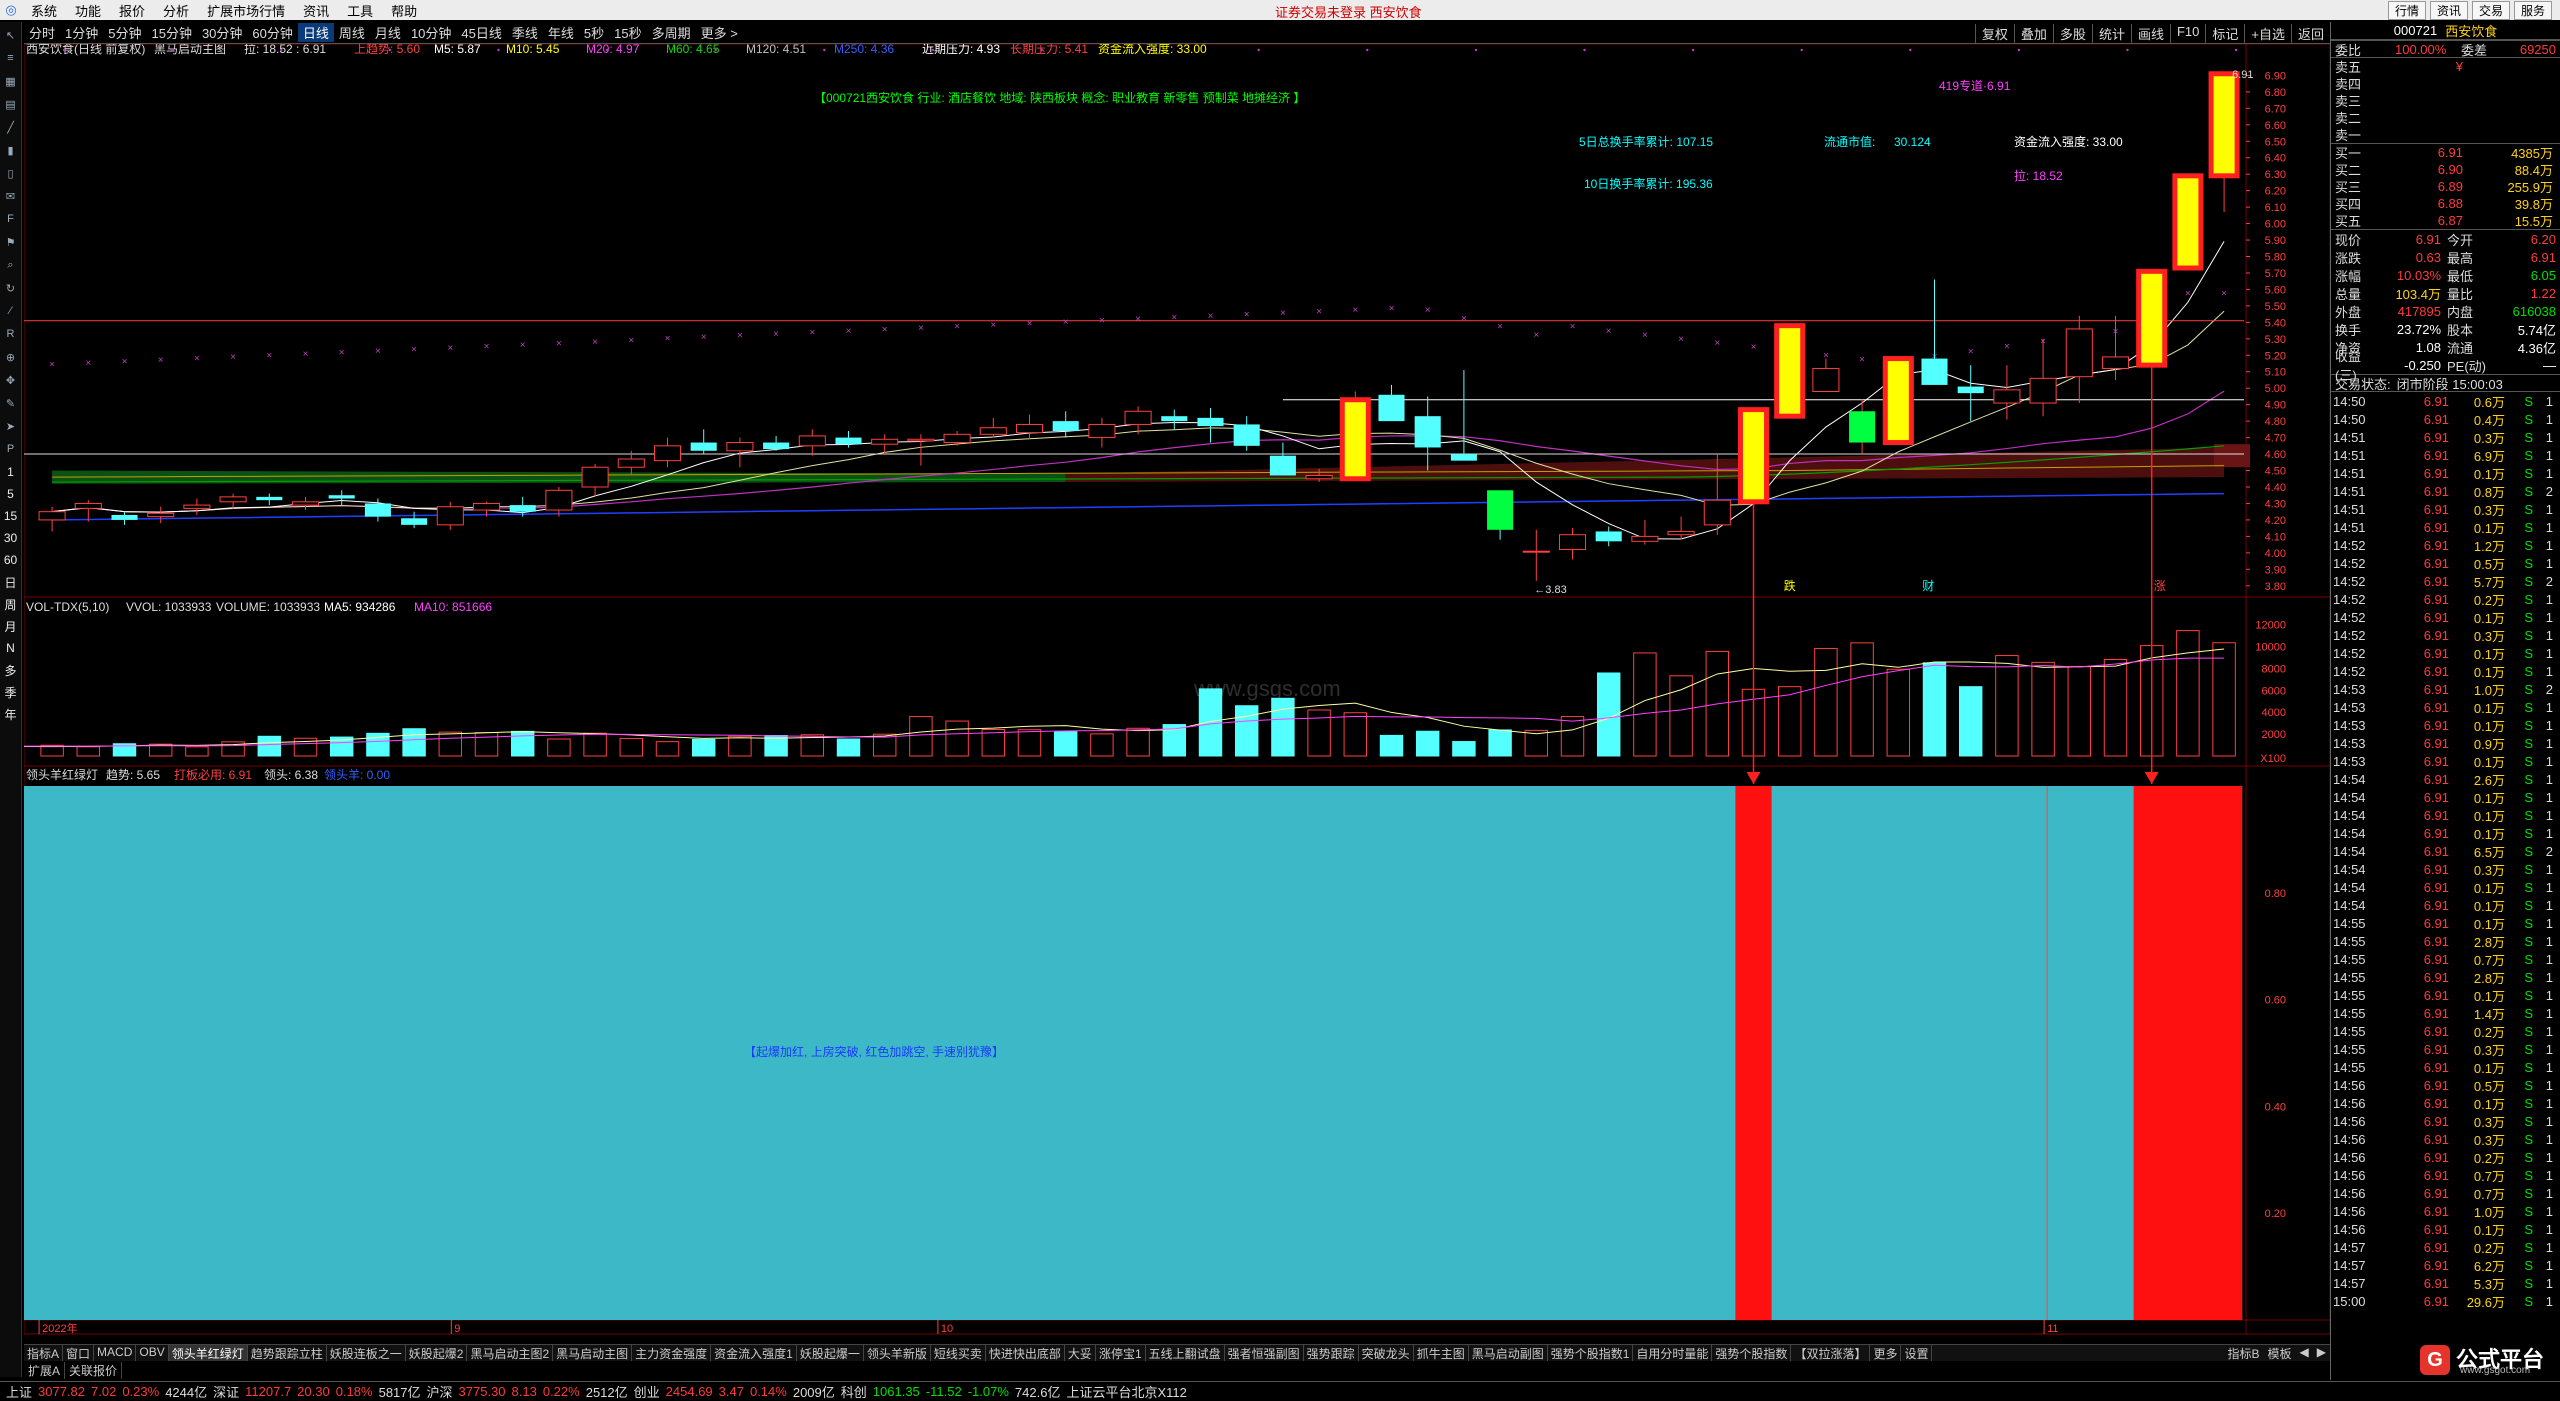 The height and width of the screenshot is (1401, 2560). I want to click on pen-icon: ✎, so click(11, 403).